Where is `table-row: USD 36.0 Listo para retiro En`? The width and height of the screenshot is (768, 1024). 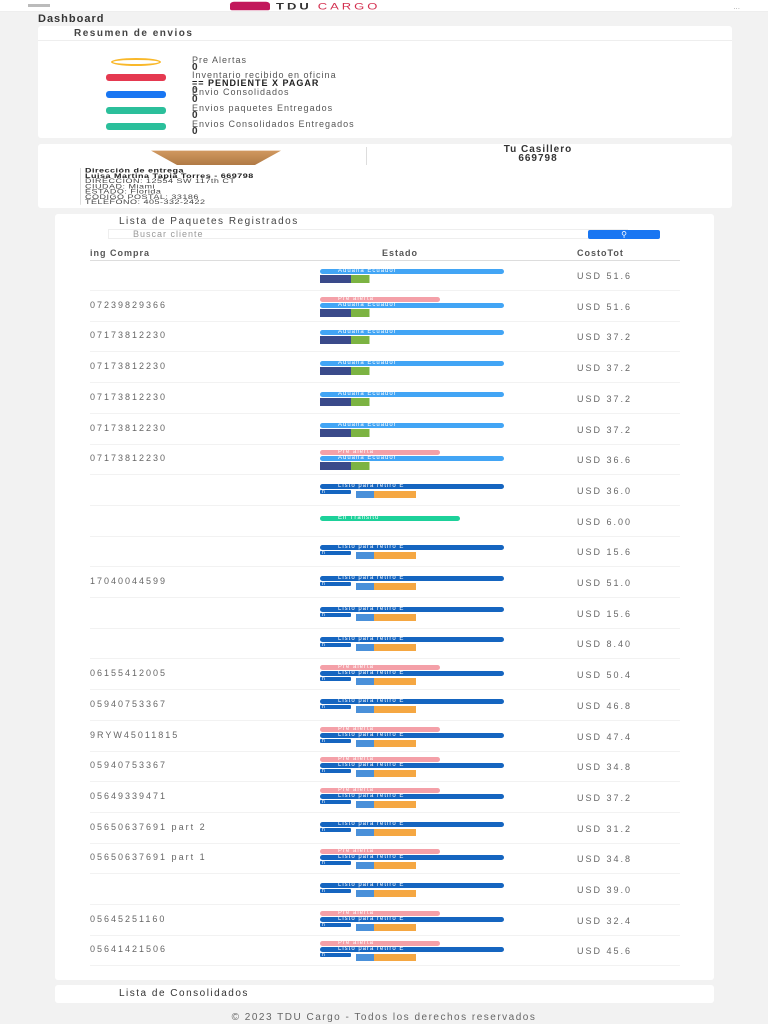
table-row: USD 36.0 Listo para retiro En is located at coordinates (385, 491).